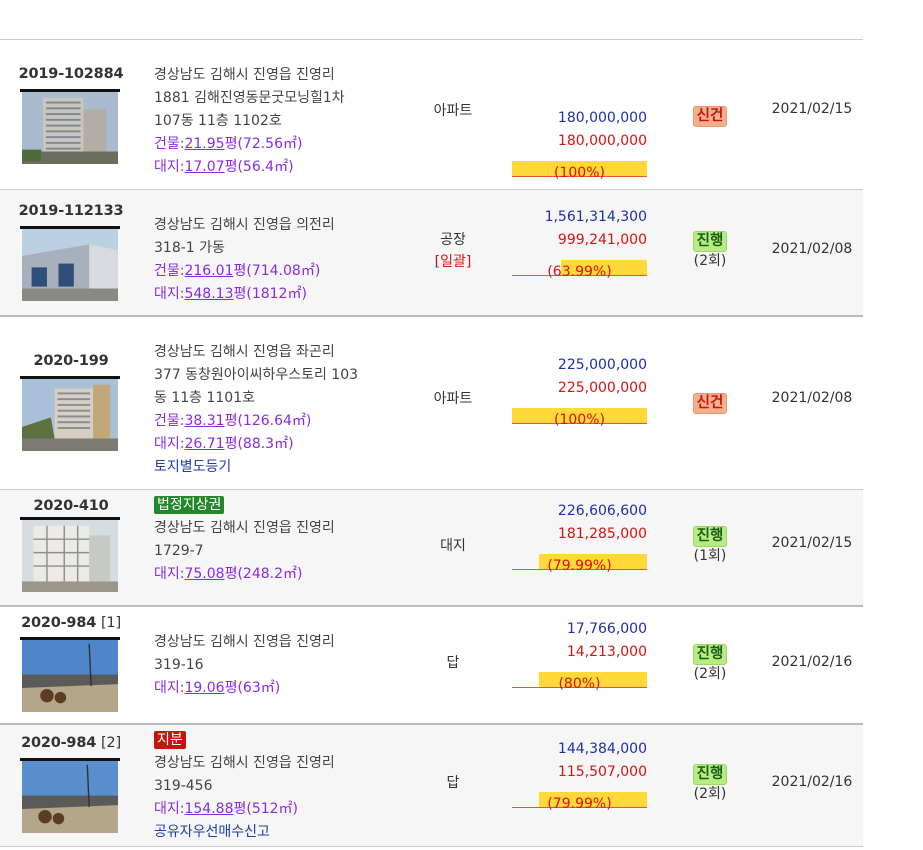 This screenshot has width=923, height=850. Describe the element at coordinates (279, 467) in the screenshot. I see `registry-note: 토지별도등기` at that location.